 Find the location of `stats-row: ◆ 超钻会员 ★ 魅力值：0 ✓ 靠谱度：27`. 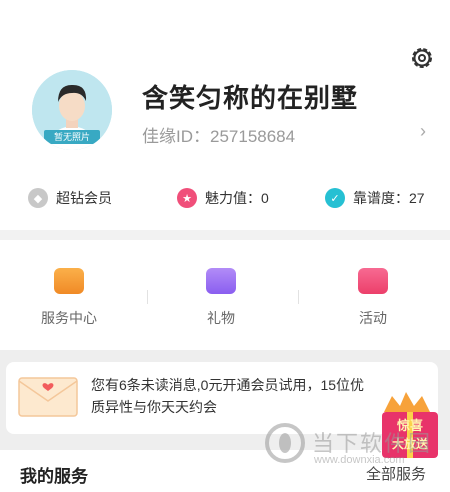

stats-row: ◆ 超钻会员 ★ 魅力值：0 ✓ 靠谱度：27 is located at coordinates (225, 198).